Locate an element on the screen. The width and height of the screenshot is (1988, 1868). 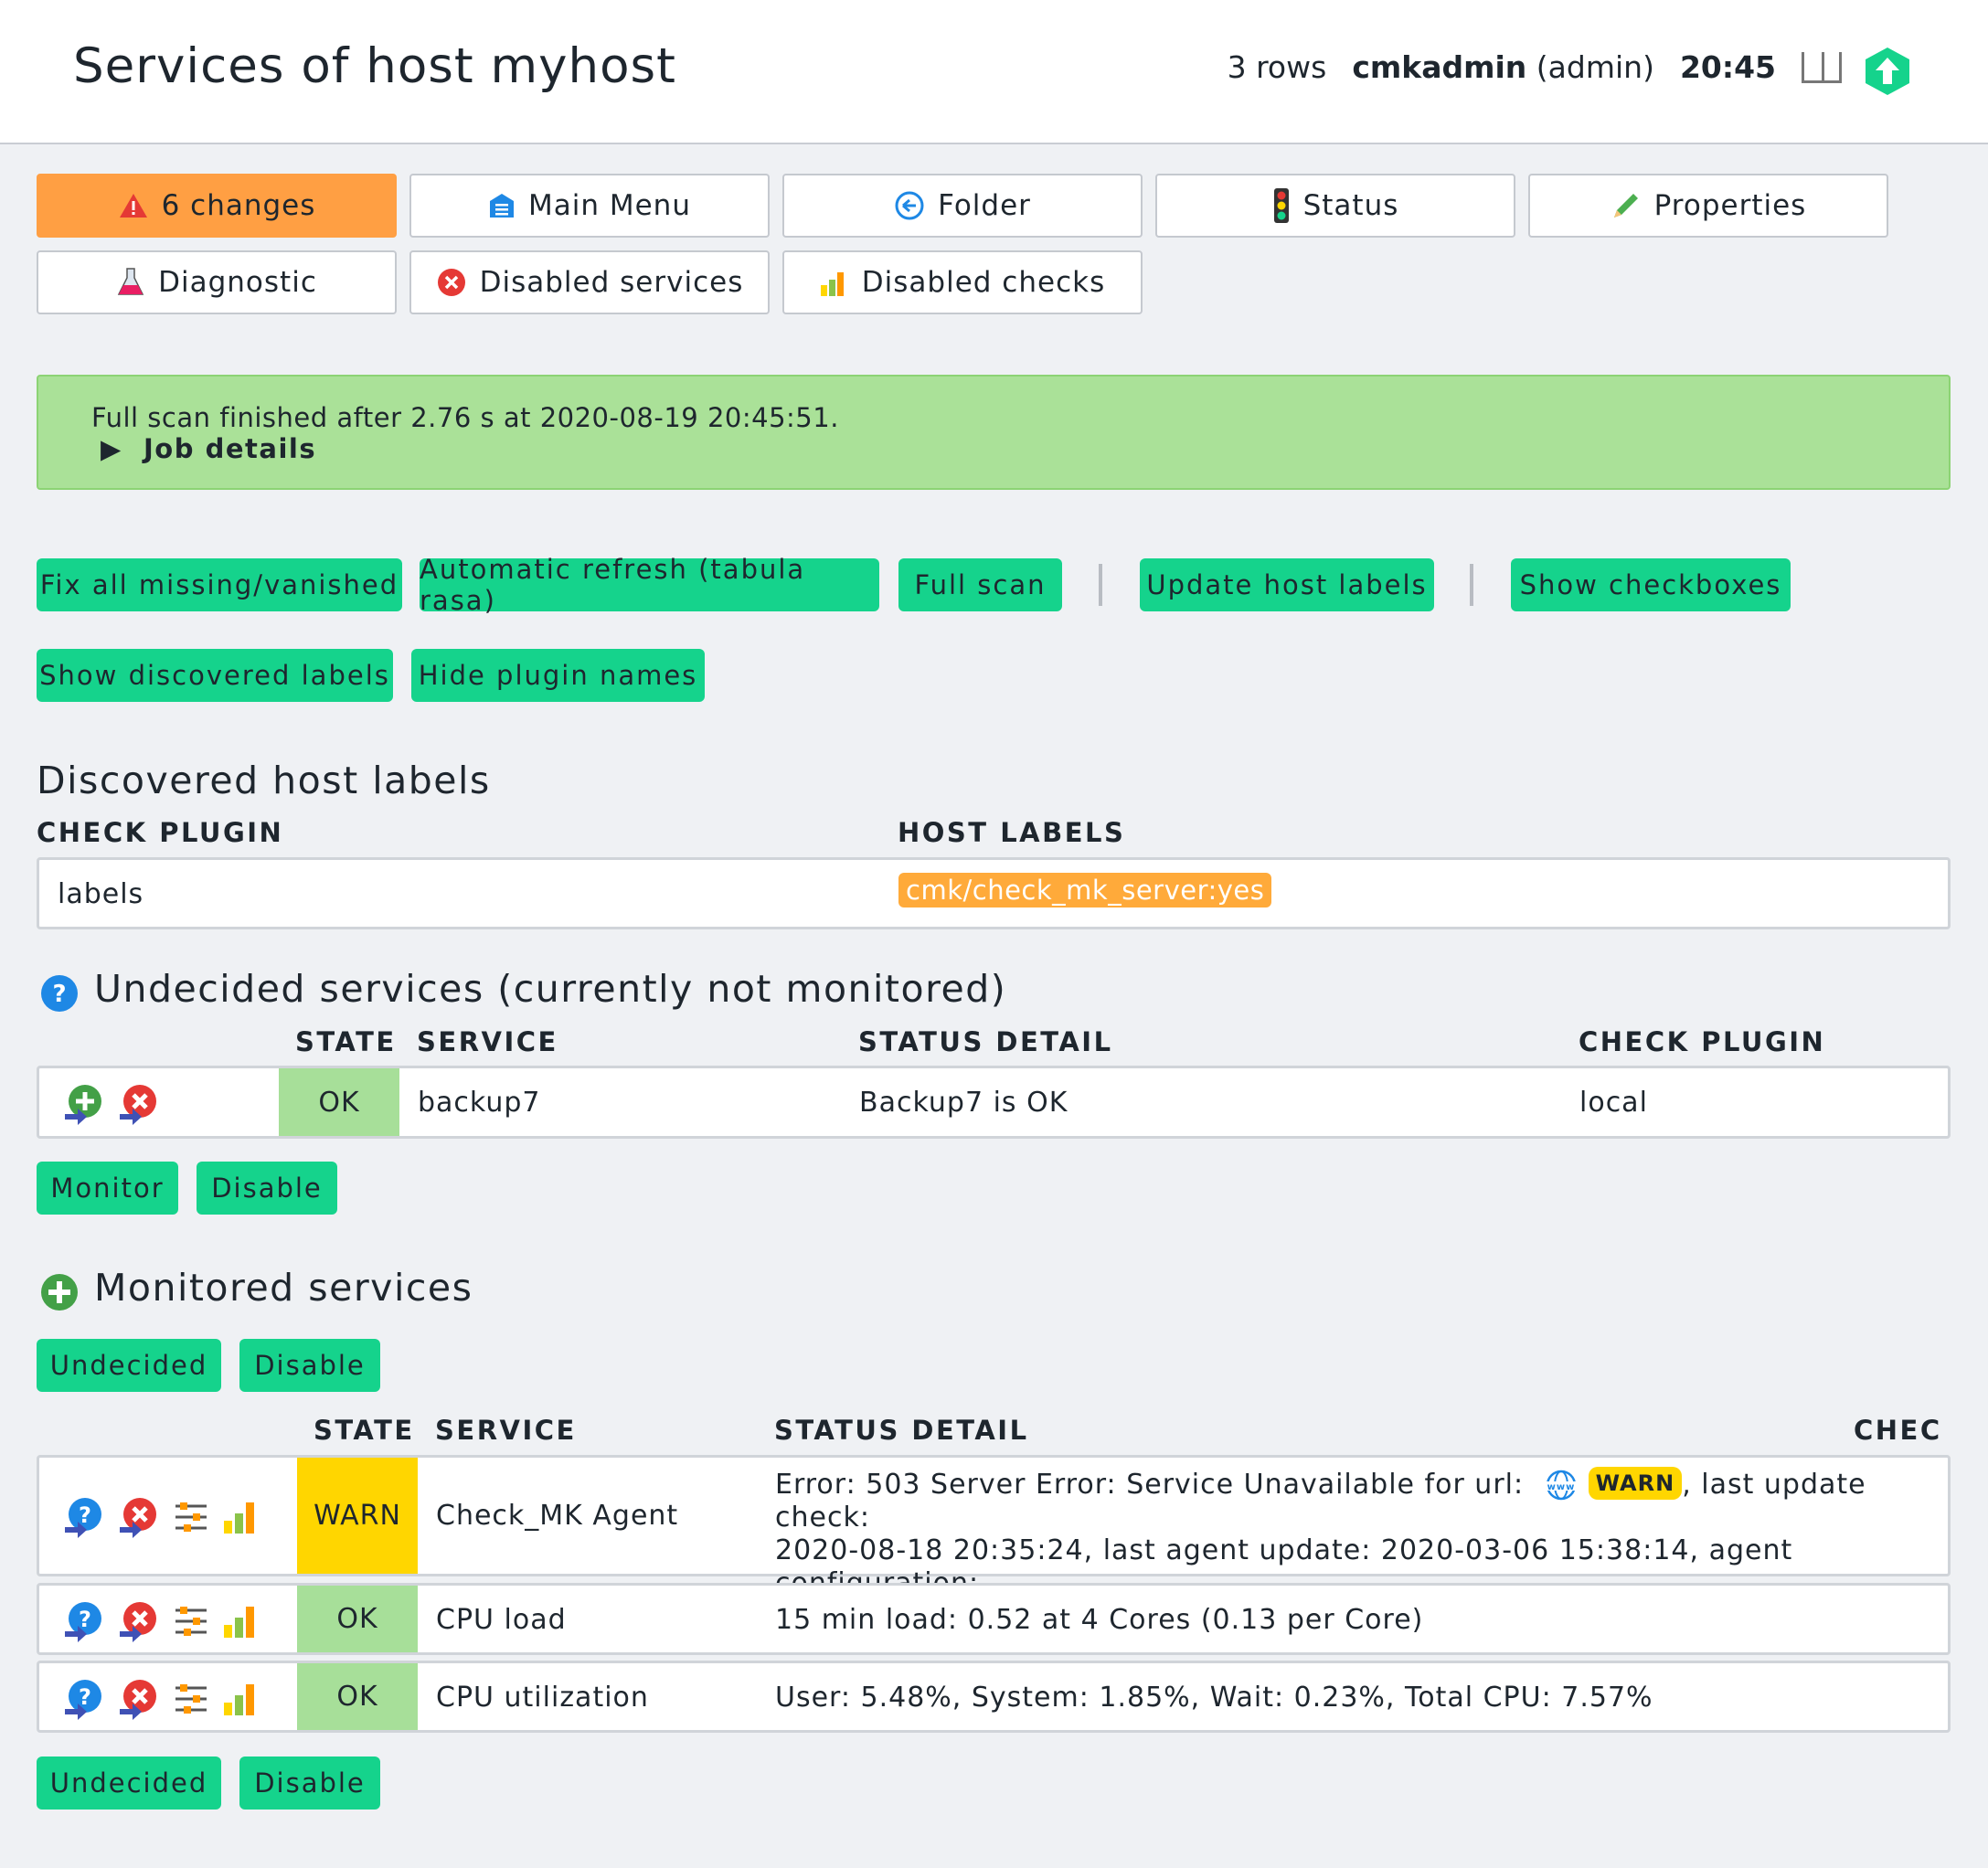
warn-badge: WARN is located at coordinates (1635, 1483).